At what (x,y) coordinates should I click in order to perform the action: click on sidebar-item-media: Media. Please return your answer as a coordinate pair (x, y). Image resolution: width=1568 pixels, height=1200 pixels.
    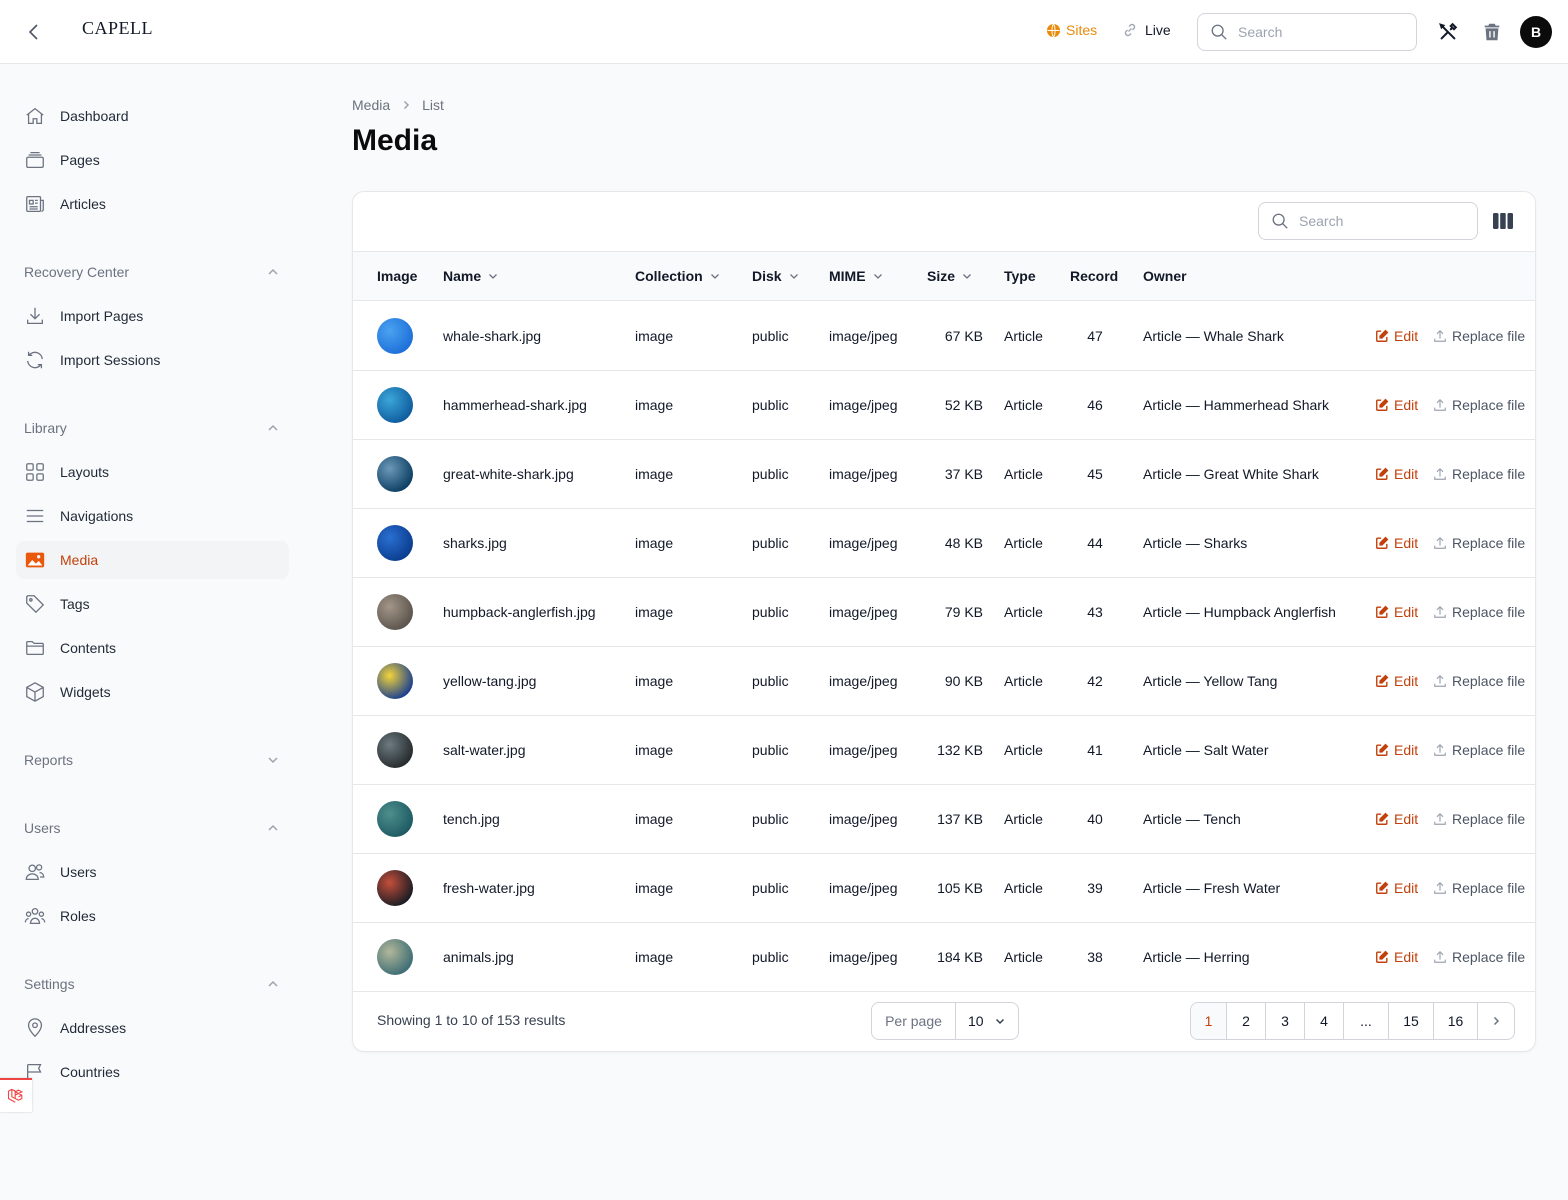
    Looking at the image, I should click on (152, 560).